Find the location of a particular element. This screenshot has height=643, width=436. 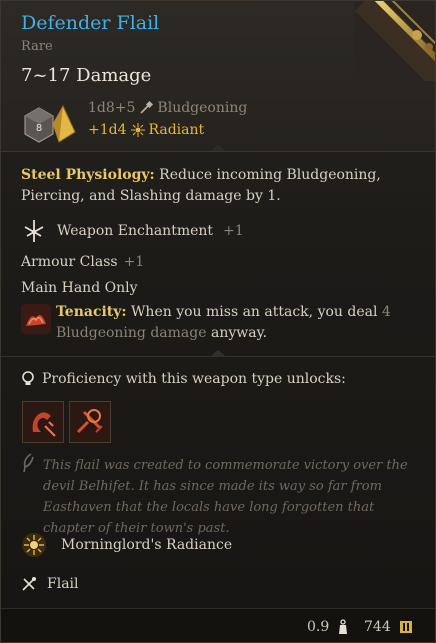

damage-base-type: Bludgeoning is located at coordinates (202, 108).